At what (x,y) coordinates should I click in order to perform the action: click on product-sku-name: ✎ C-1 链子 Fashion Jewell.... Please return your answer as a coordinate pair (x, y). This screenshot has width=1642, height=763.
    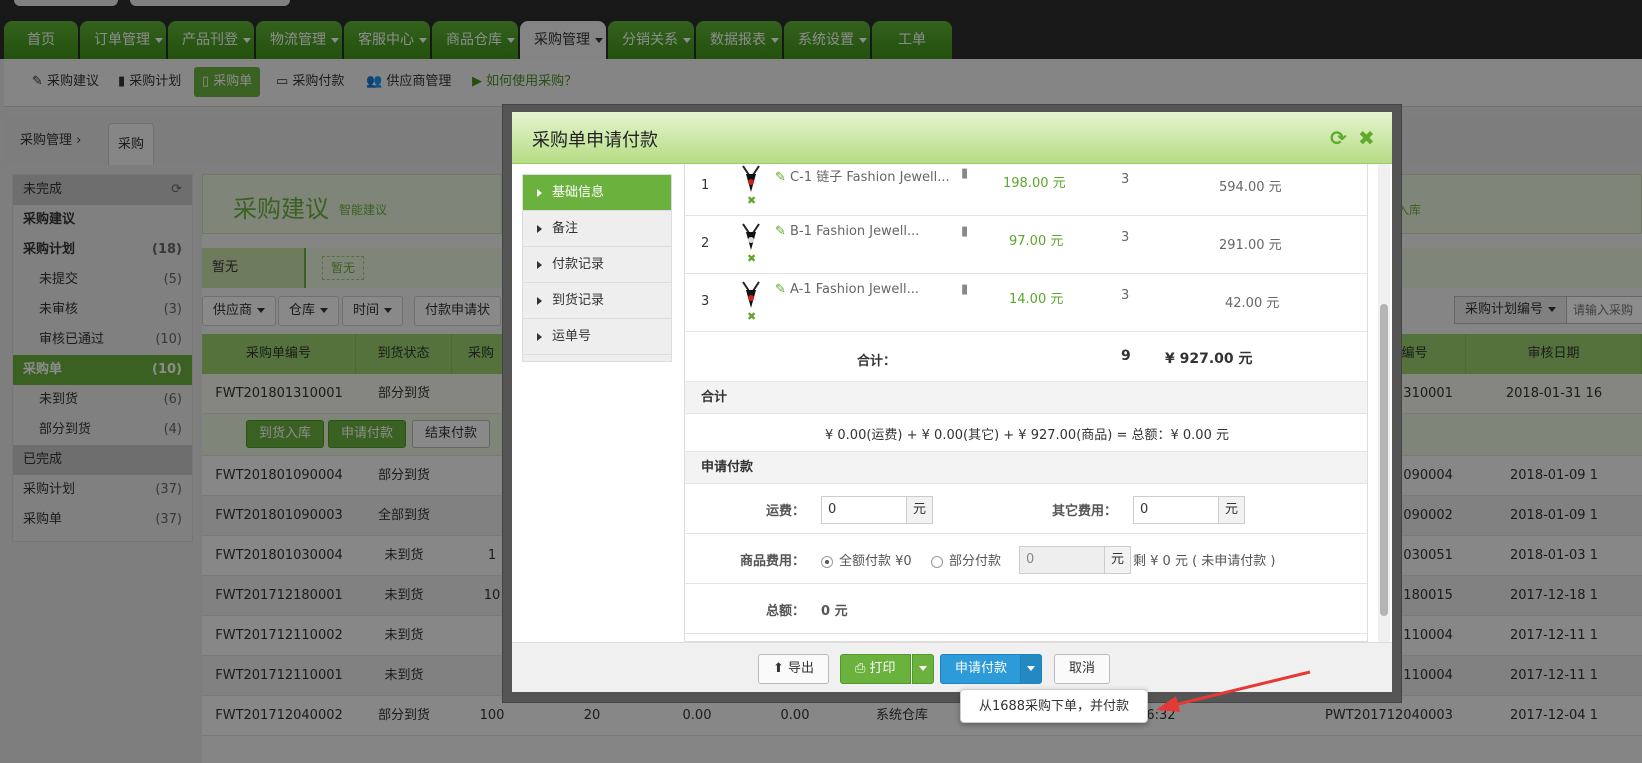
    Looking at the image, I should click on (862, 175).